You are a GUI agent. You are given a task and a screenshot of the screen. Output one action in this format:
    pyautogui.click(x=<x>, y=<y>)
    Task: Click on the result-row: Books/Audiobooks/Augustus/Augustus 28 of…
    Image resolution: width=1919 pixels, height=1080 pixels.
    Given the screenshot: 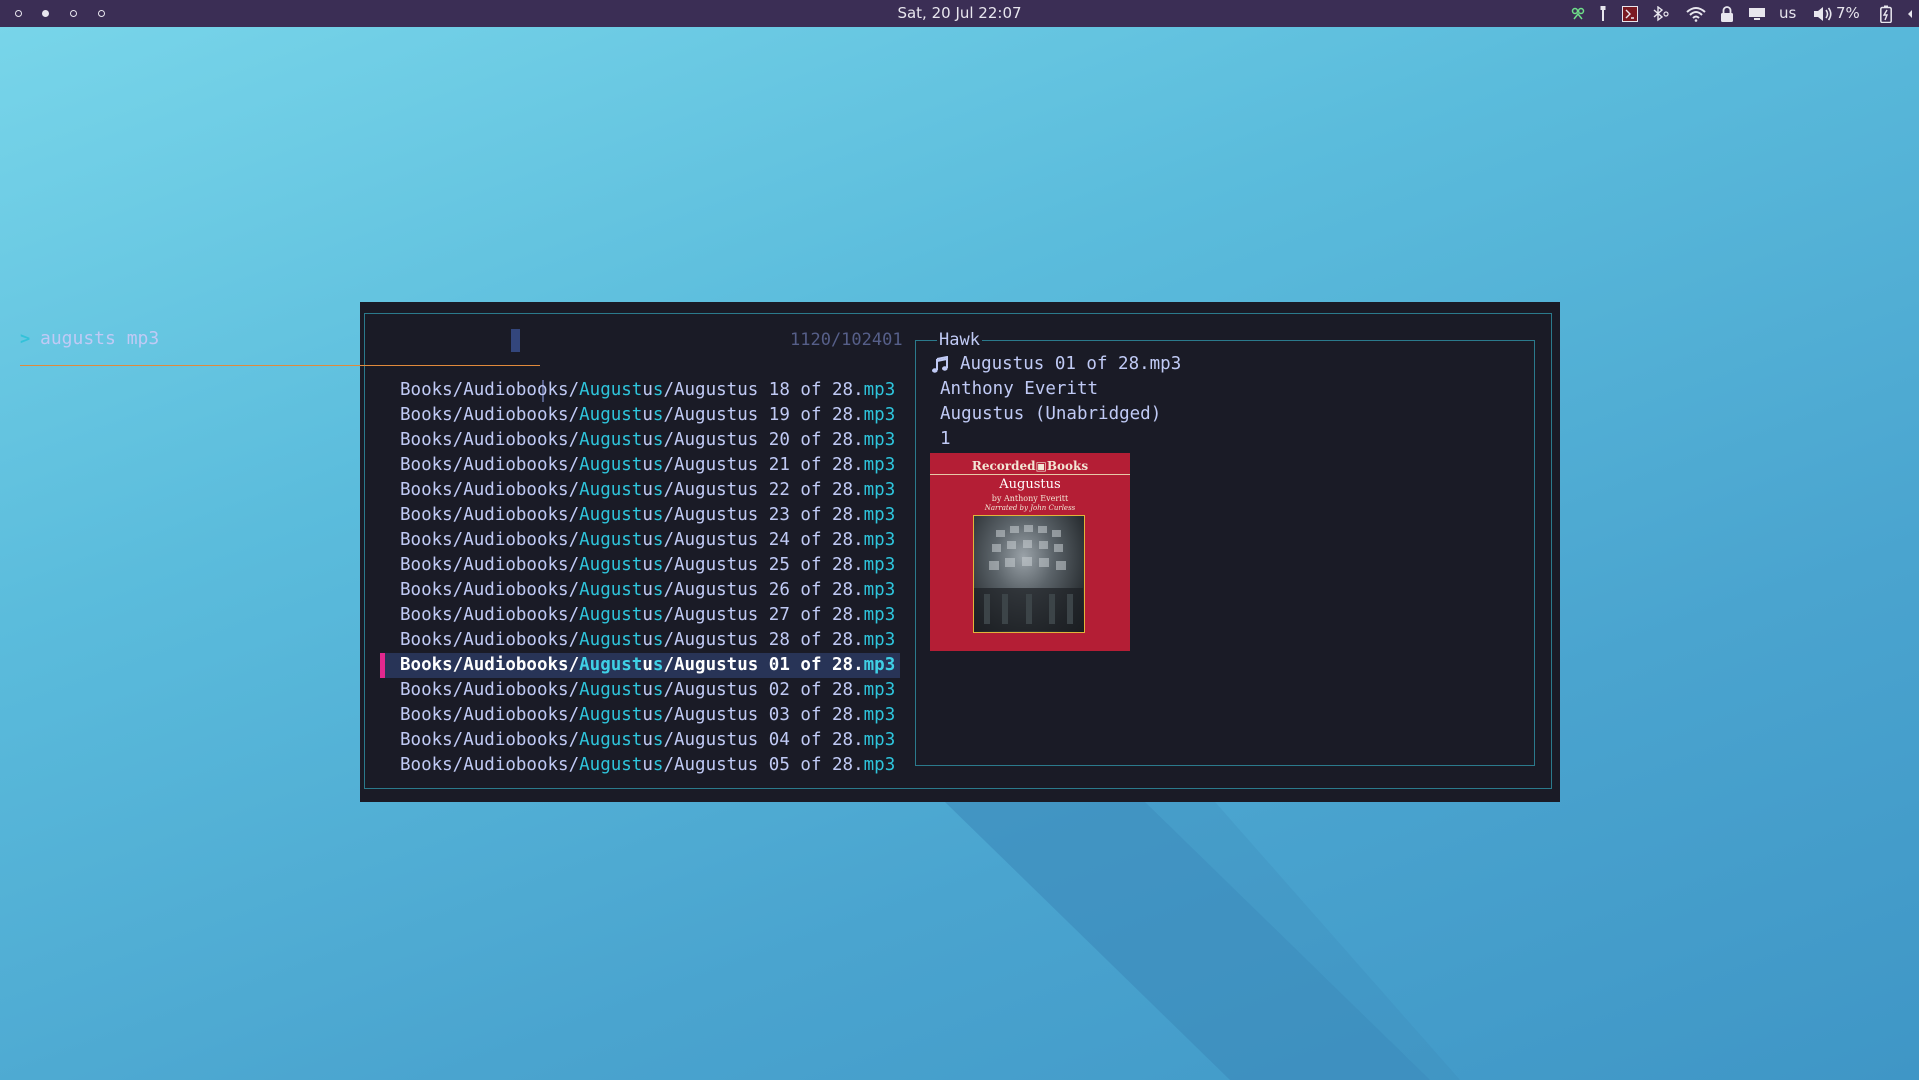 What is the action you would take?
    pyautogui.click(x=640, y=640)
    